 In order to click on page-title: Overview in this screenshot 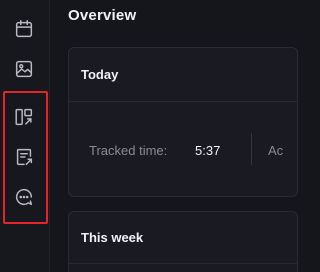, I will do `click(102, 15)`.